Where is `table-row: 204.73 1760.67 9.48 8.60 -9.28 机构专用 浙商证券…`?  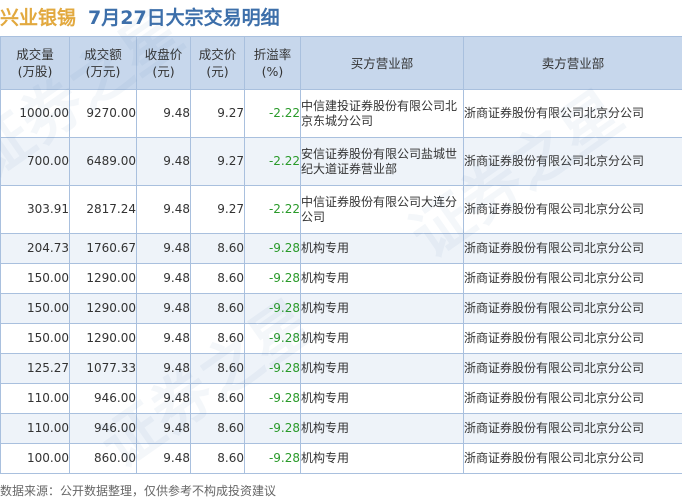 table-row: 204.73 1760.67 9.48 8.60 -9.28 机构专用 浙商证券… is located at coordinates (341, 248).